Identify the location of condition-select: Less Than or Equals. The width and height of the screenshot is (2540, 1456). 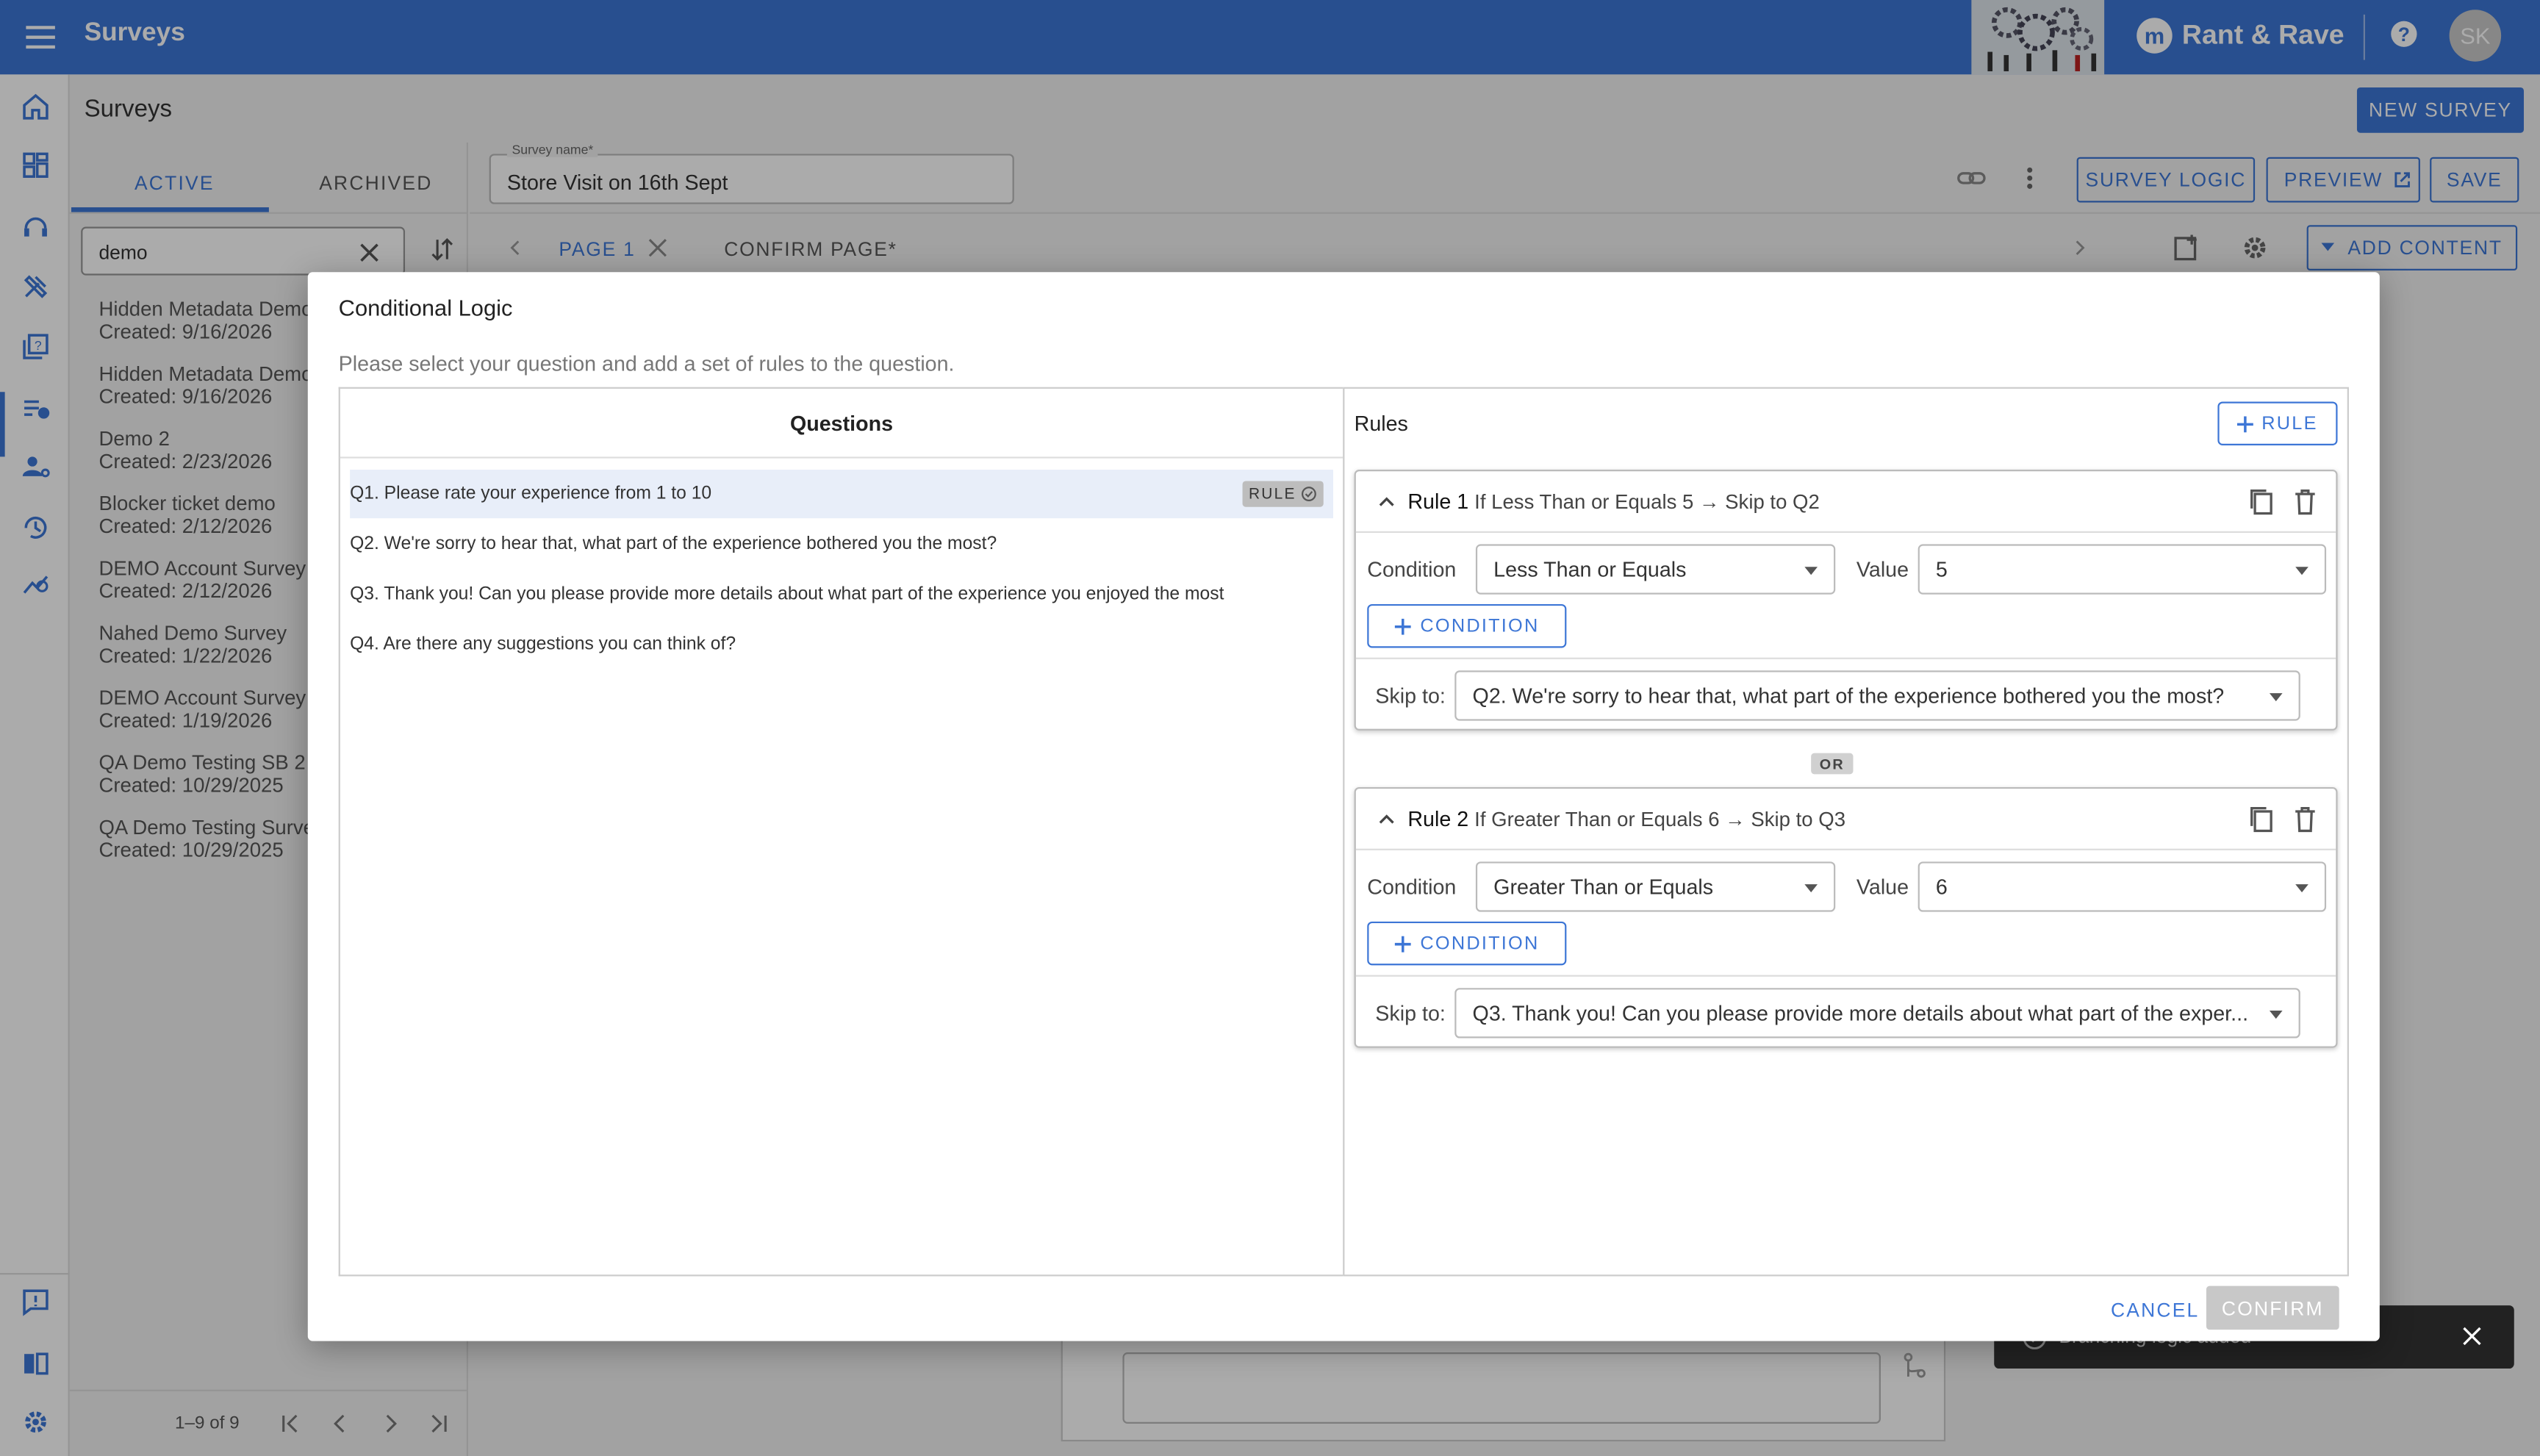
(1655, 569).